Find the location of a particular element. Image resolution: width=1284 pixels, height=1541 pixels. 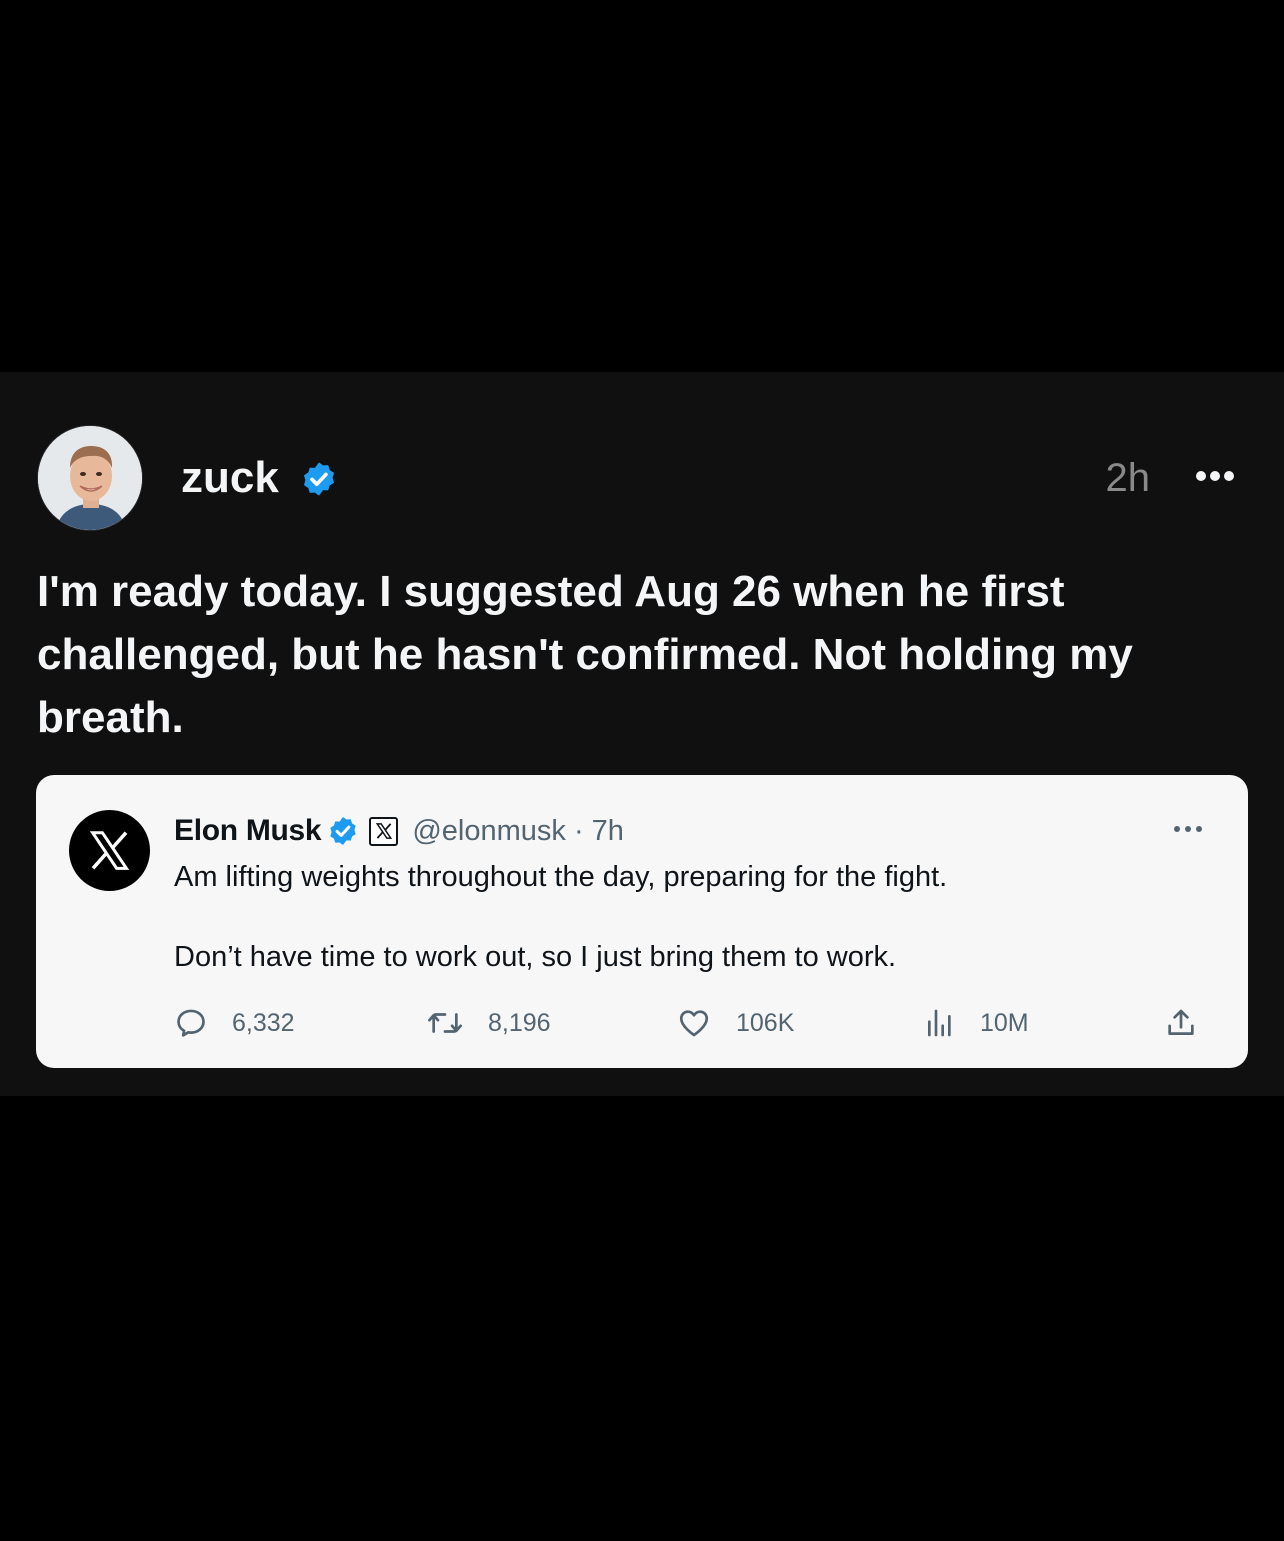

heart-icon is located at coordinates (694, 1023).